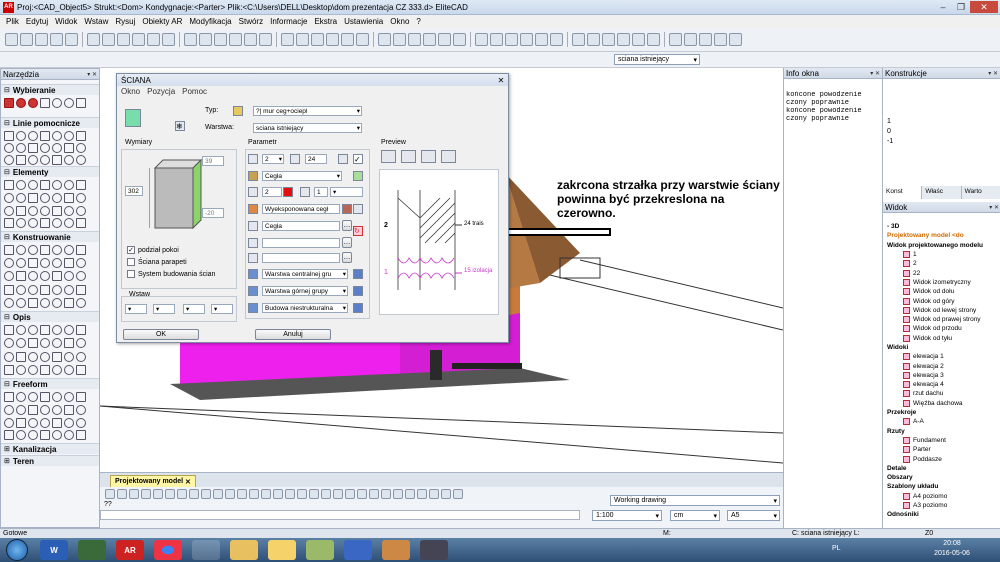  What do you see at coordinates (305, 308) in the screenshot?
I see `group-combo-2: Budowa niestrukturalna` at bounding box center [305, 308].